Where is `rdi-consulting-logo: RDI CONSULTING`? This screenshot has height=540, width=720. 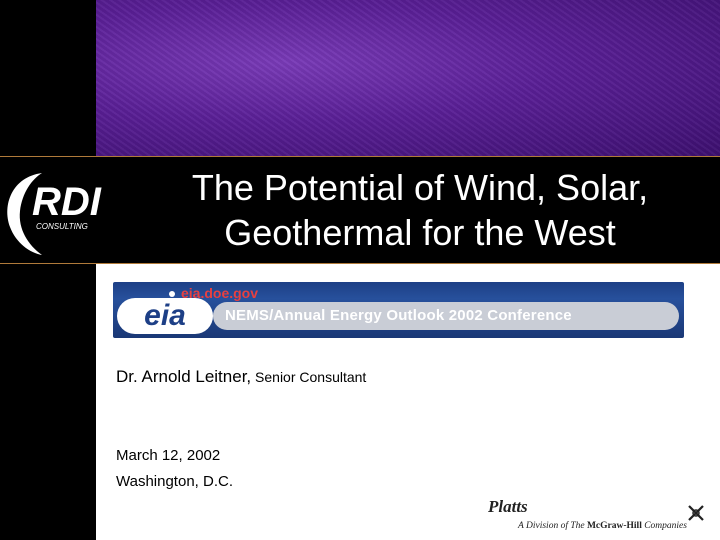
rdi-consulting-logo: RDI CONSULTING is located at coordinates (54, 214).